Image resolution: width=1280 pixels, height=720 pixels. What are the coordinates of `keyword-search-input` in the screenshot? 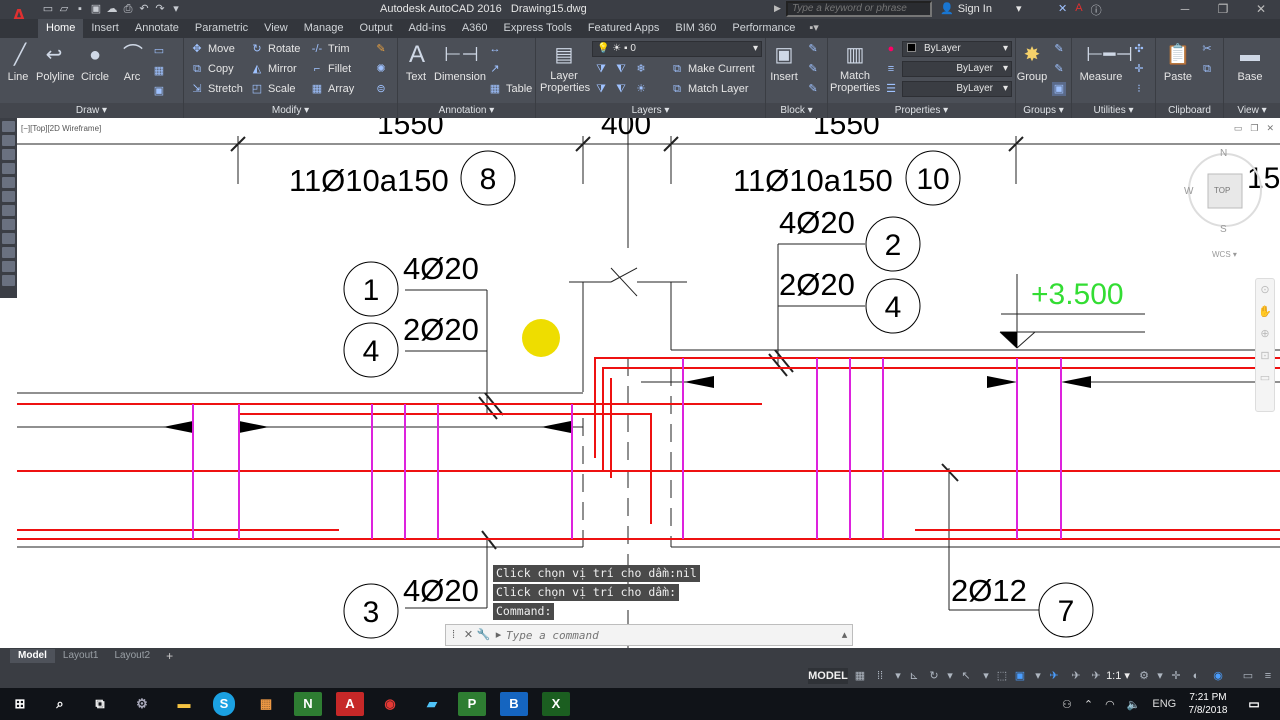 It's located at (859, 9).